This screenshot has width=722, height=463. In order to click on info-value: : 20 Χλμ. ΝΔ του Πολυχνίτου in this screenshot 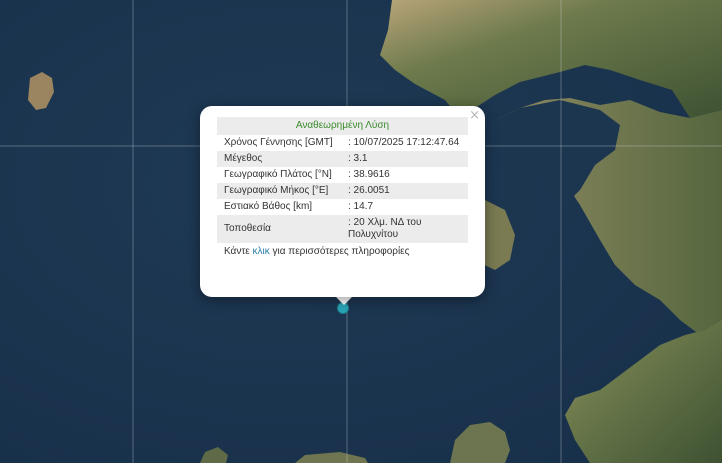, I will do `click(404, 229)`.